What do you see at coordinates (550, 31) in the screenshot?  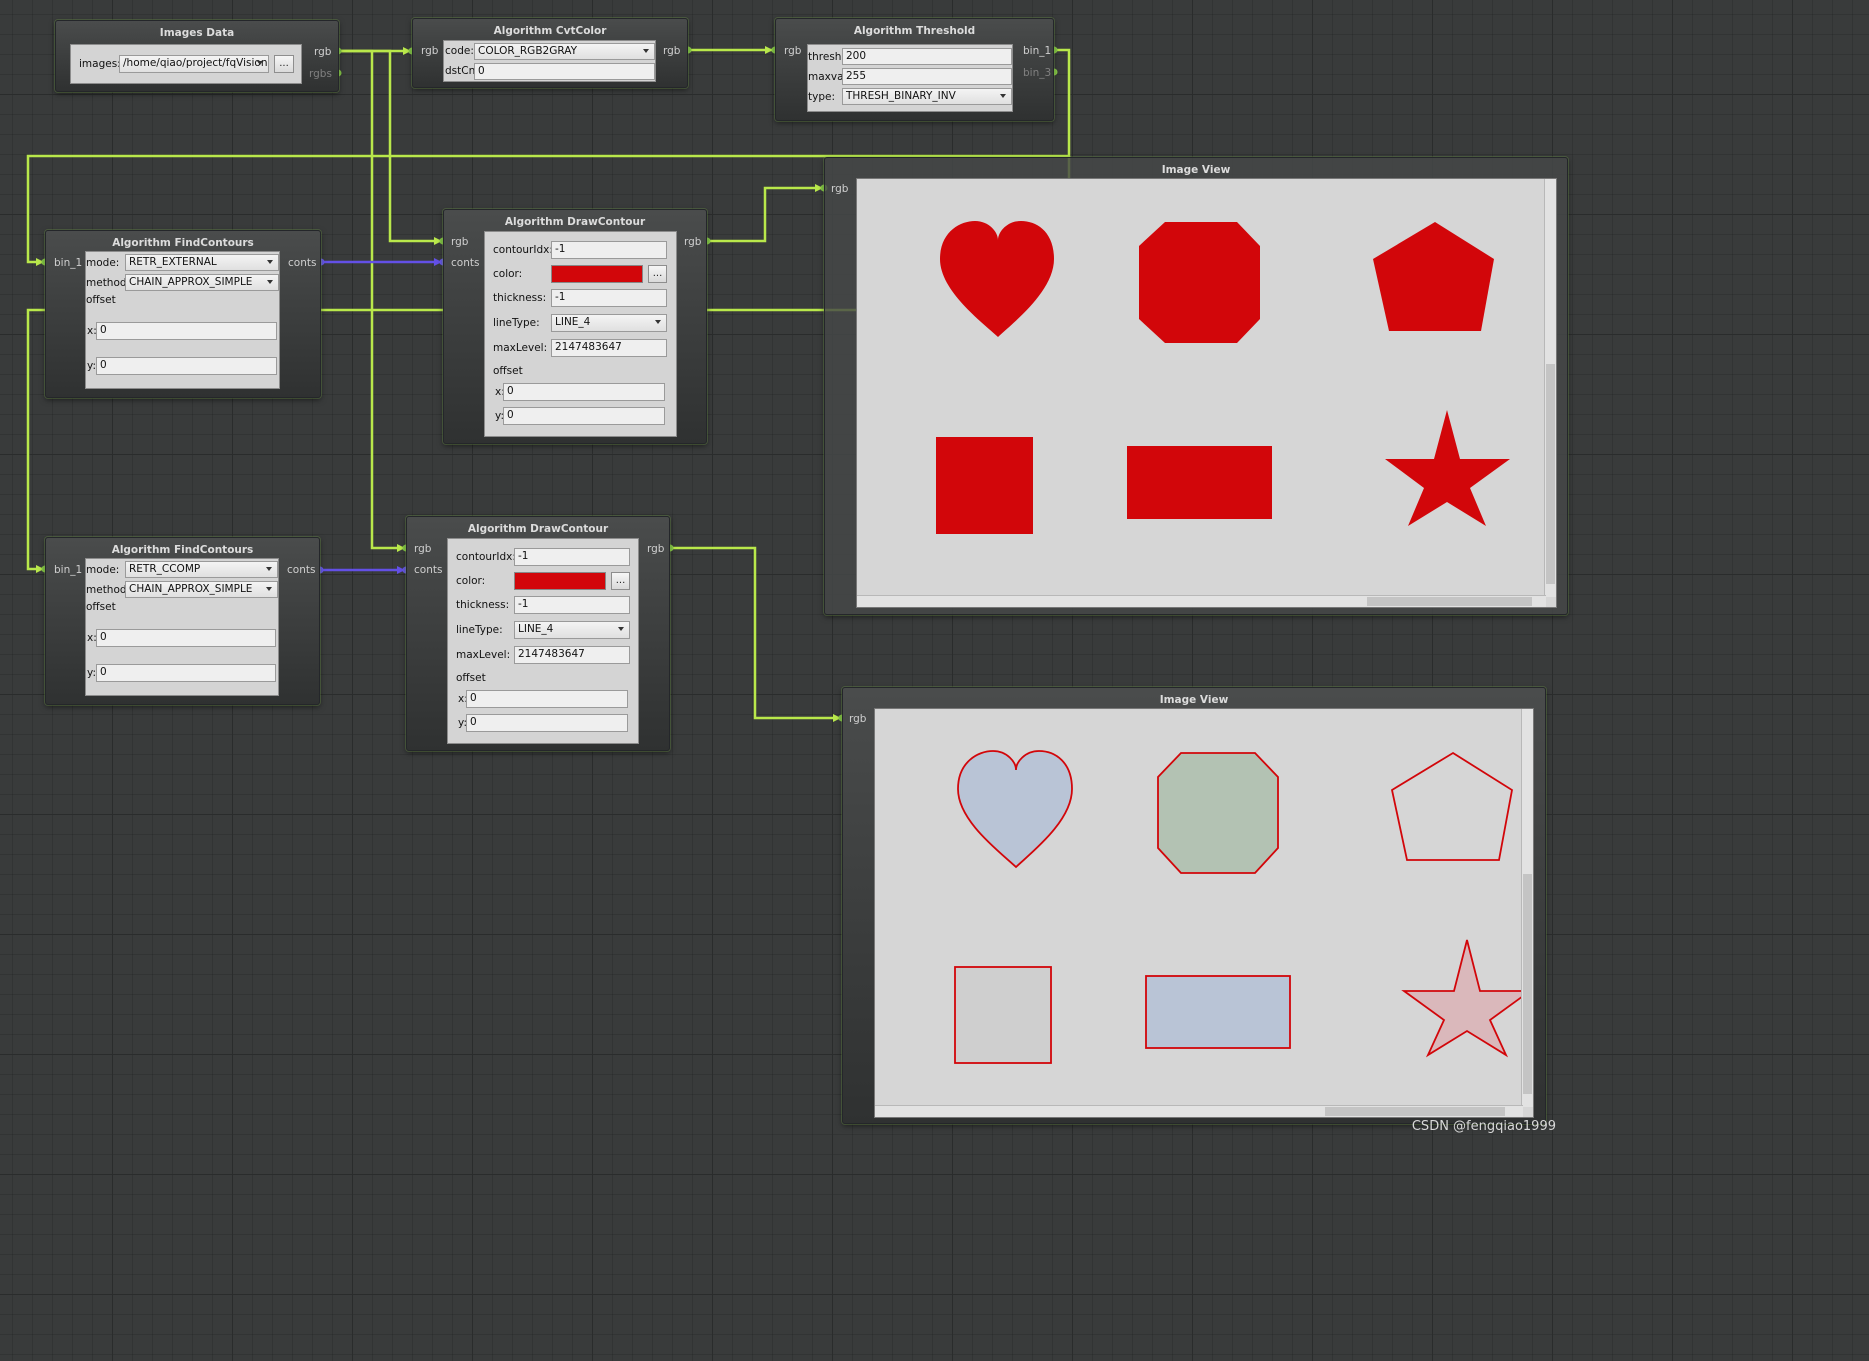 I see `node-title: Algorithm CvtColor` at bounding box center [550, 31].